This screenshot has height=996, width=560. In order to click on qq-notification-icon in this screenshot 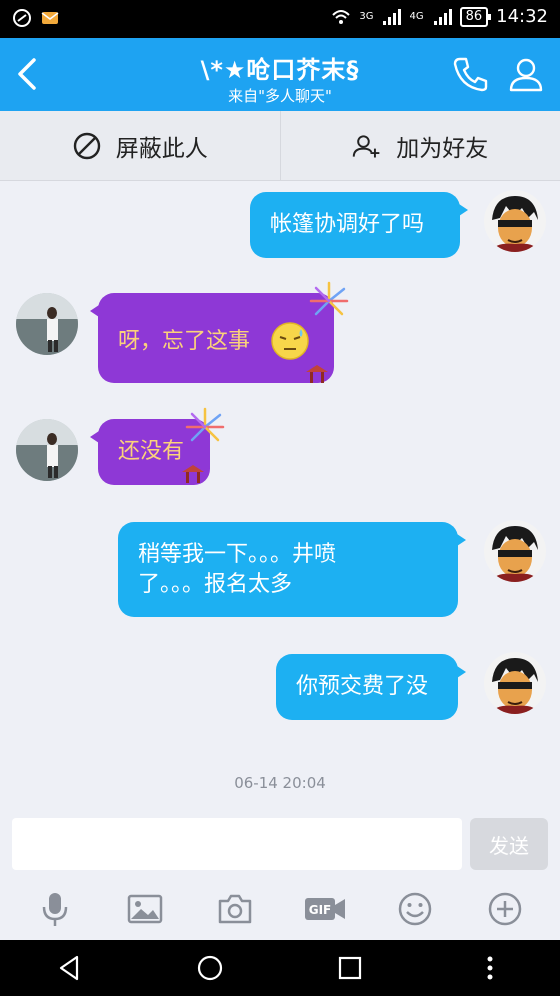, I will do `click(22, 18)`.